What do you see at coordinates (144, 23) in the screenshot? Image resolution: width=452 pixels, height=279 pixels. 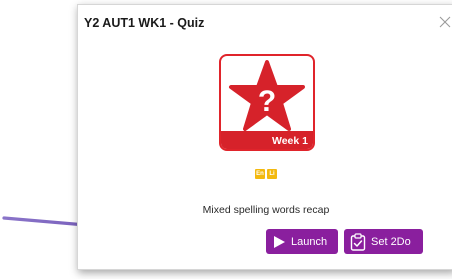 I see `dialog-title: Y2 AUT1 WK1 - Quiz` at bounding box center [144, 23].